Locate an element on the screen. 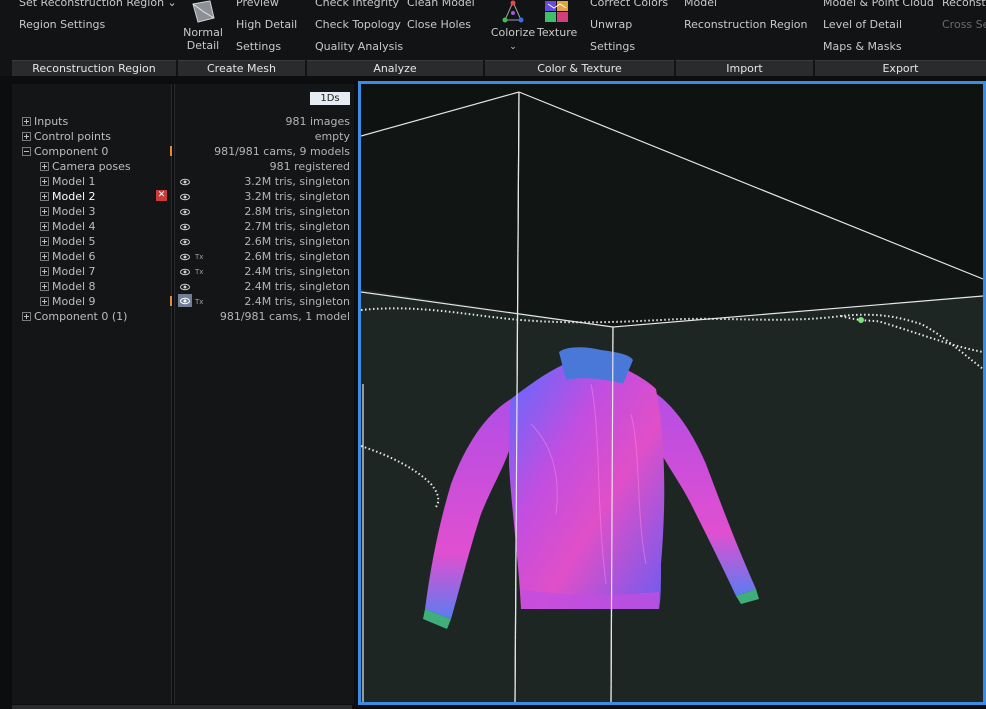 The image size is (986, 709). tree-item-model-2: Model 2 is located at coordinates (68, 196).